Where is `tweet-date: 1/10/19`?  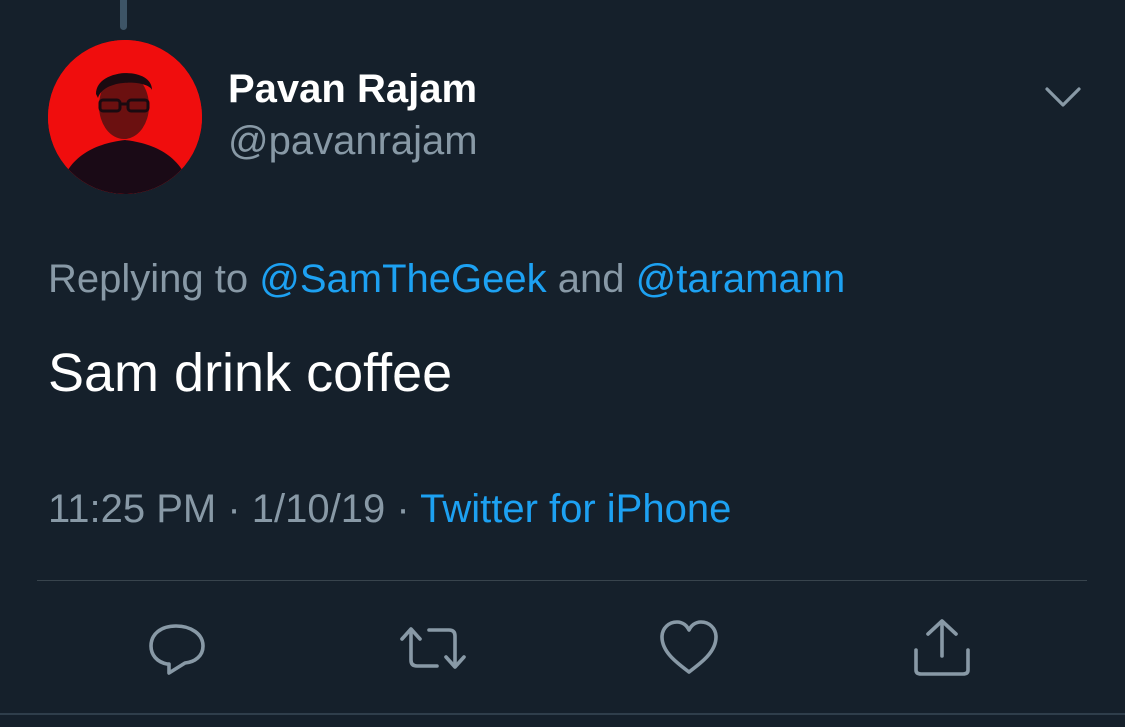
tweet-date: 1/10/19 is located at coordinates (318, 509).